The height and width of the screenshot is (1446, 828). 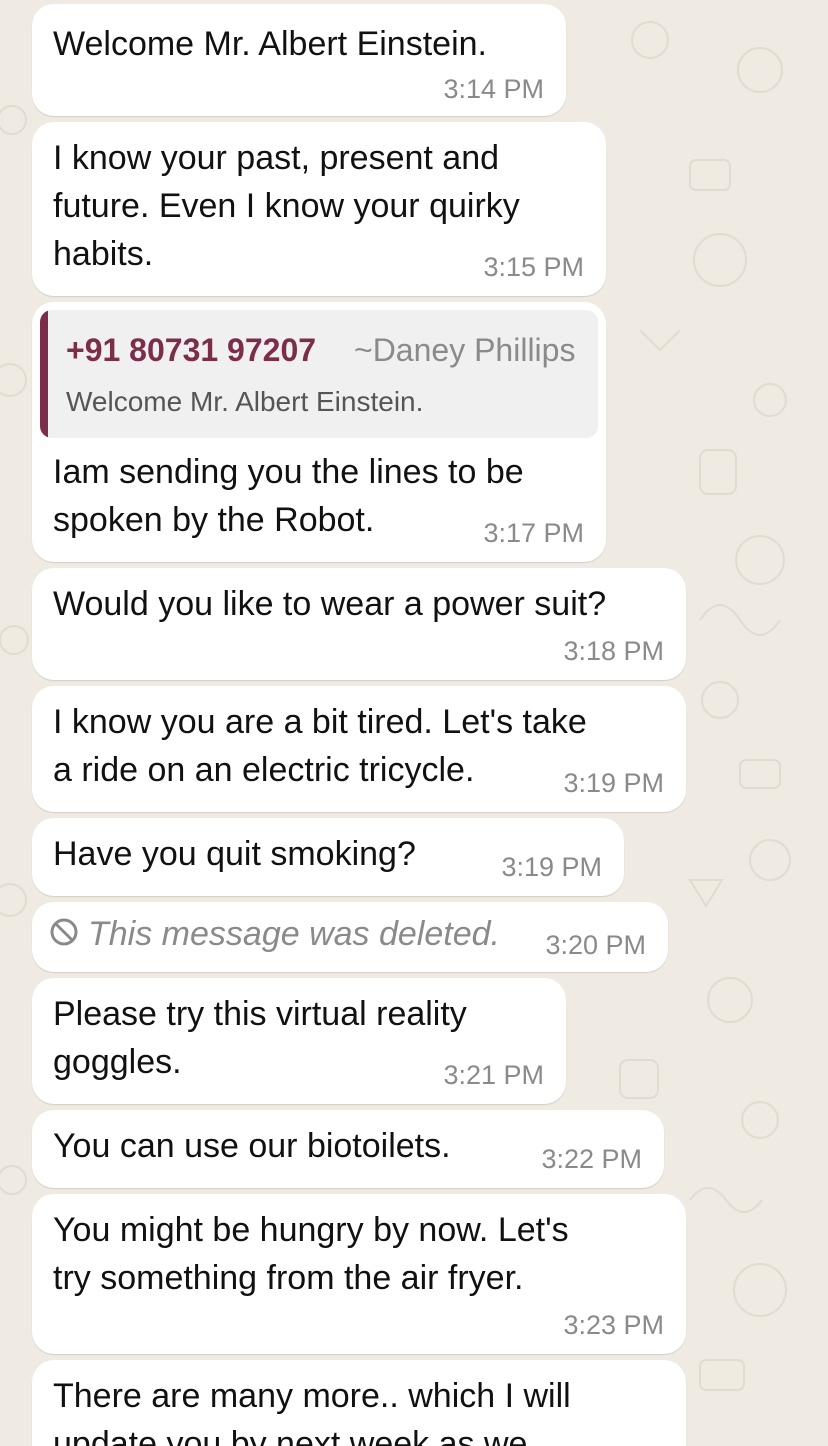 I want to click on message-bubble: You can use our biotoilets. 3:22 PM, so click(x=348, y=1149).